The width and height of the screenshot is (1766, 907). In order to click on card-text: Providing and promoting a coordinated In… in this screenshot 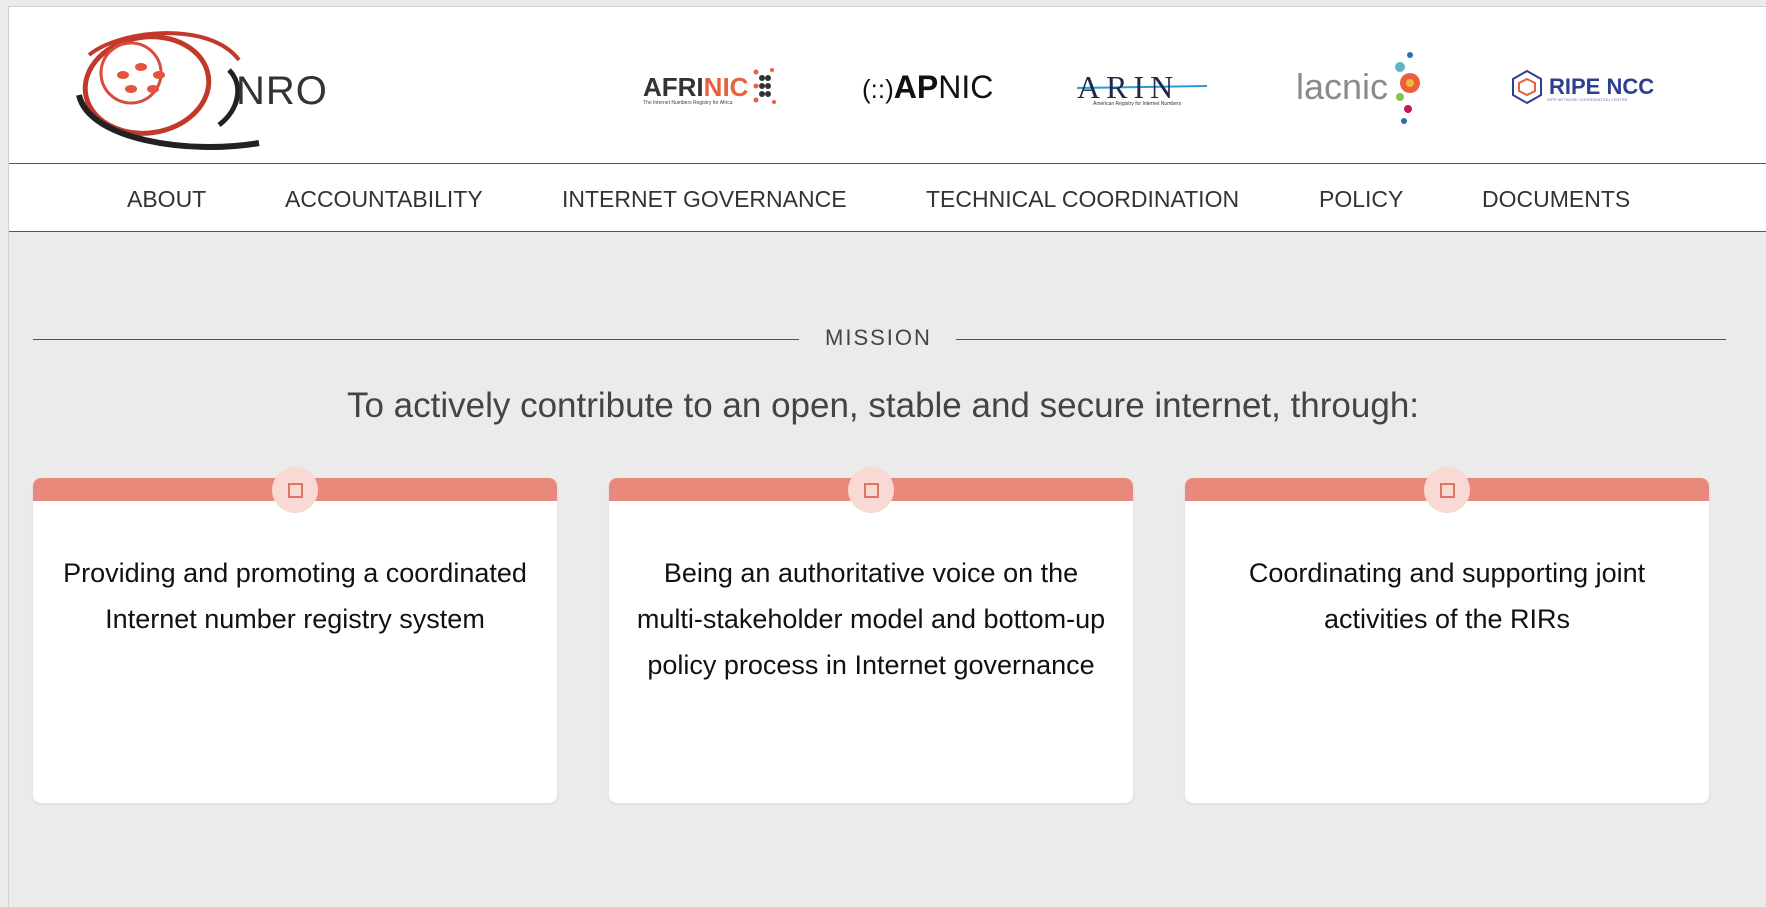, I will do `click(295, 596)`.